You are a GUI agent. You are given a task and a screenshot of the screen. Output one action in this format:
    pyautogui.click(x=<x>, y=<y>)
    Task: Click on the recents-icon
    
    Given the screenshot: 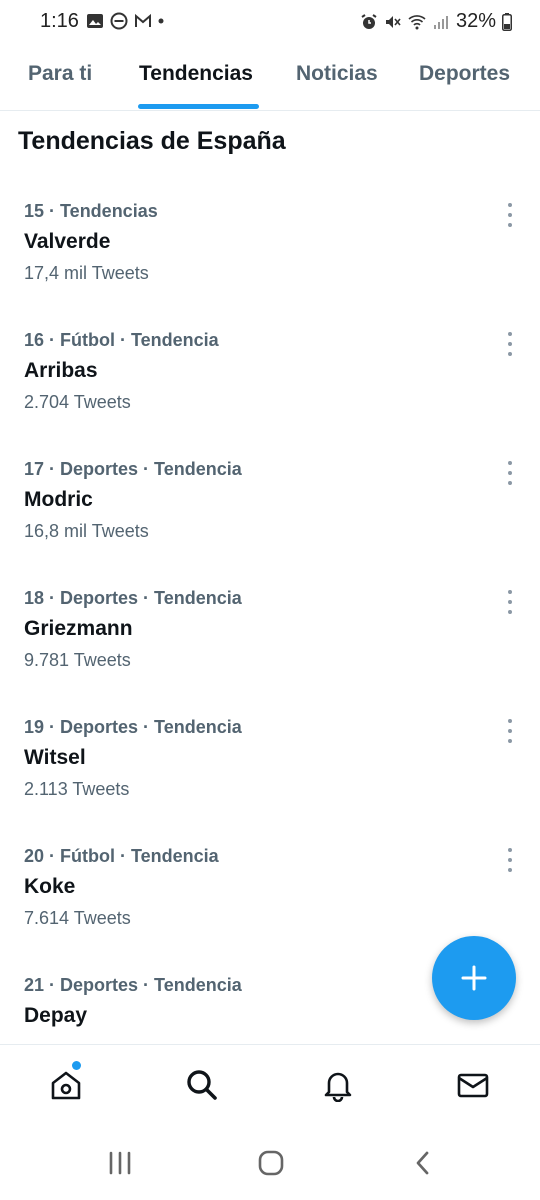 What is the action you would take?
    pyautogui.click(x=120, y=1163)
    